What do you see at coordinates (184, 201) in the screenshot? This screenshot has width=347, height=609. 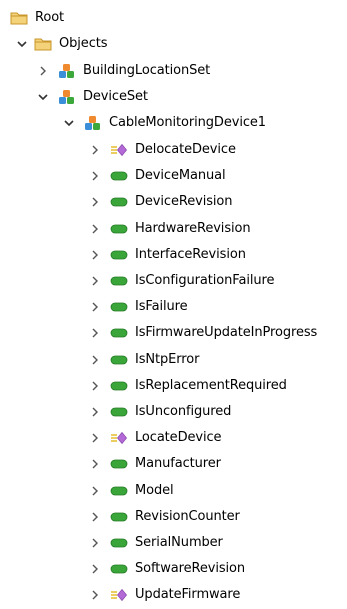 I see `tree-node-label: DeviceRevision` at bounding box center [184, 201].